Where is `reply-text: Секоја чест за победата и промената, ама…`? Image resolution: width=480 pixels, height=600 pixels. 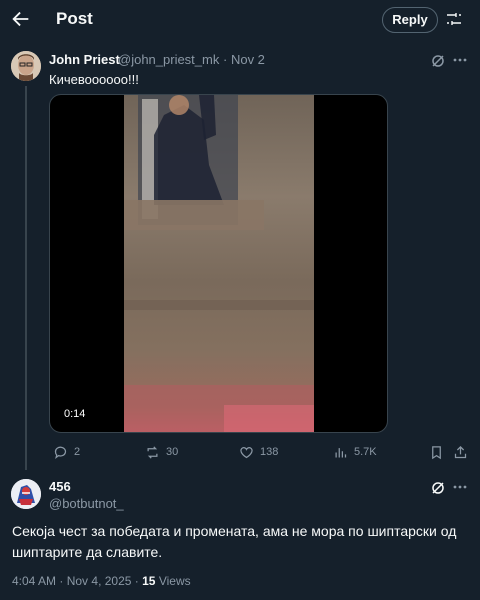 reply-text: Секоја чест за победата и промената, ама… is located at coordinates (234, 541).